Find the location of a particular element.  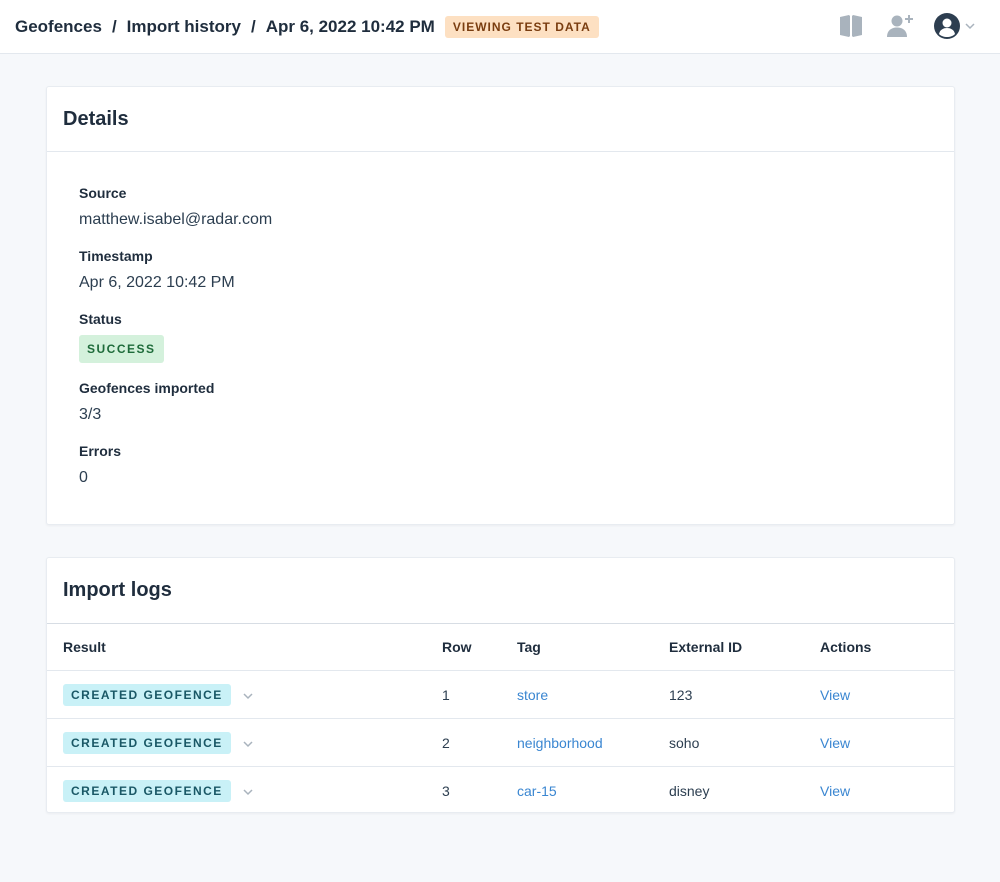

status-label: Status is located at coordinates (100, 319).